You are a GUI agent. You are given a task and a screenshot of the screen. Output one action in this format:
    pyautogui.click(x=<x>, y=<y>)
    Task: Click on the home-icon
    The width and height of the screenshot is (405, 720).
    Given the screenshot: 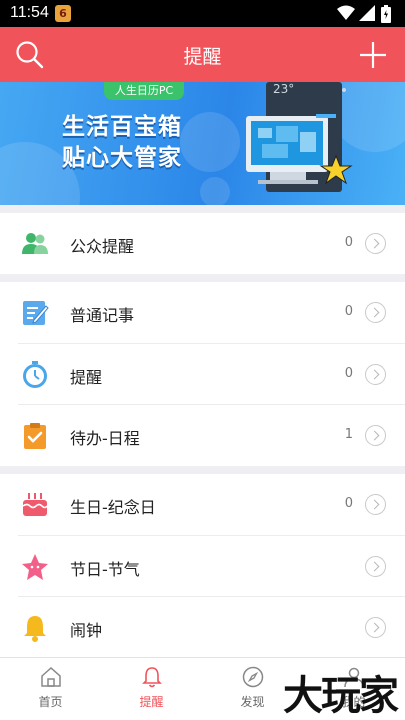 What is the action you would take?
    pyautogui.click(x=51, y=676)
    